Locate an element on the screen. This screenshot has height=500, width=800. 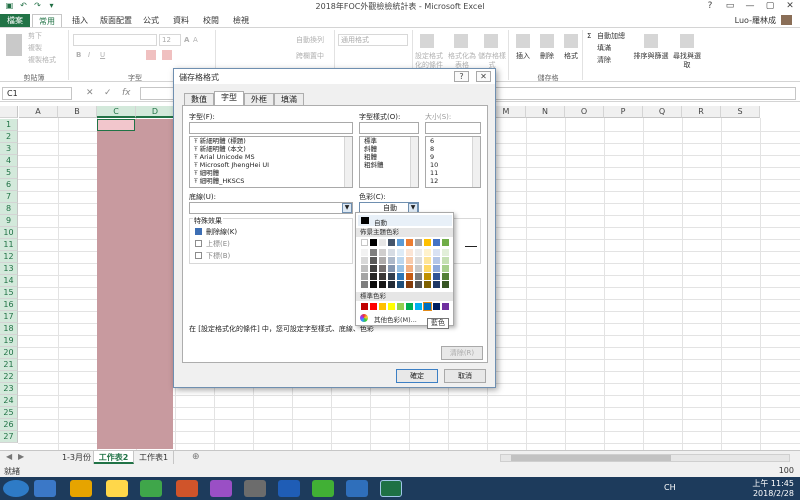
column-header-d: D is located at coordinates (155, 112).